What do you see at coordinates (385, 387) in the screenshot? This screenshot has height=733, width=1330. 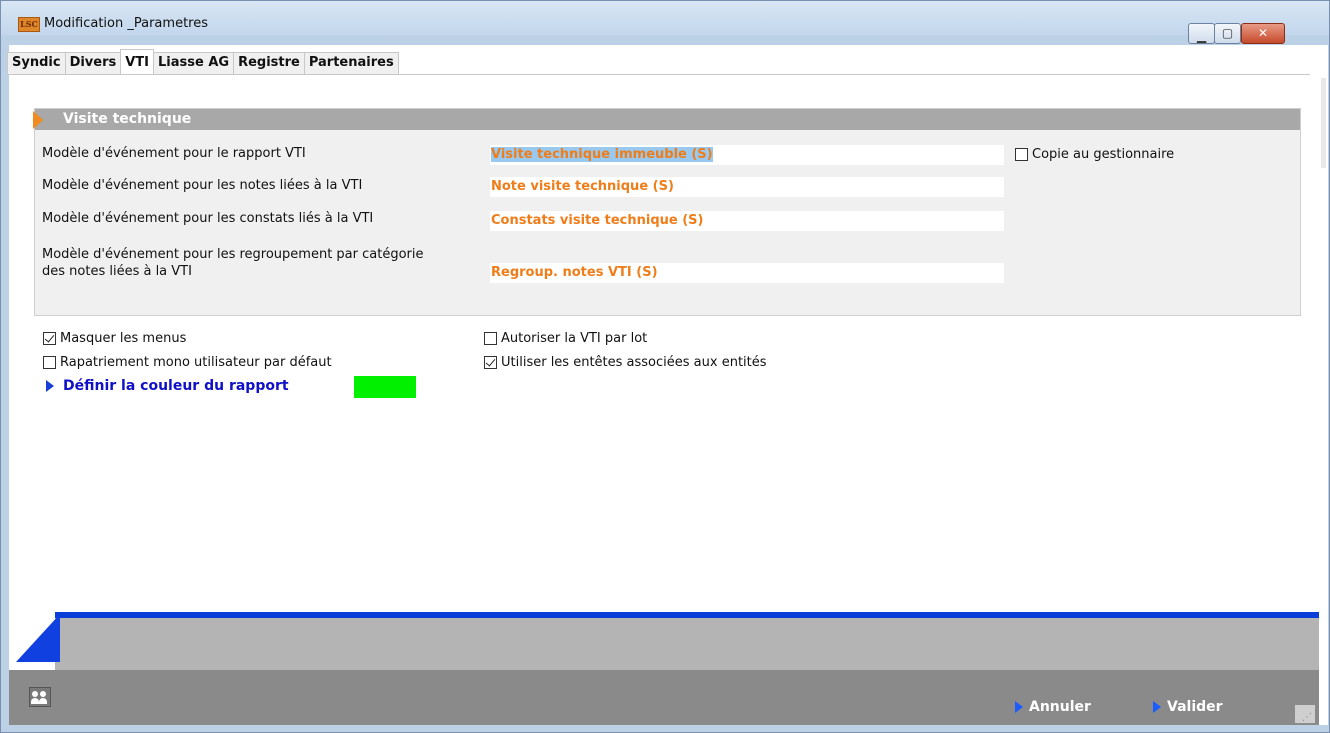 I see `couleur-rapport-swatch` at bounding box center [385, 387].